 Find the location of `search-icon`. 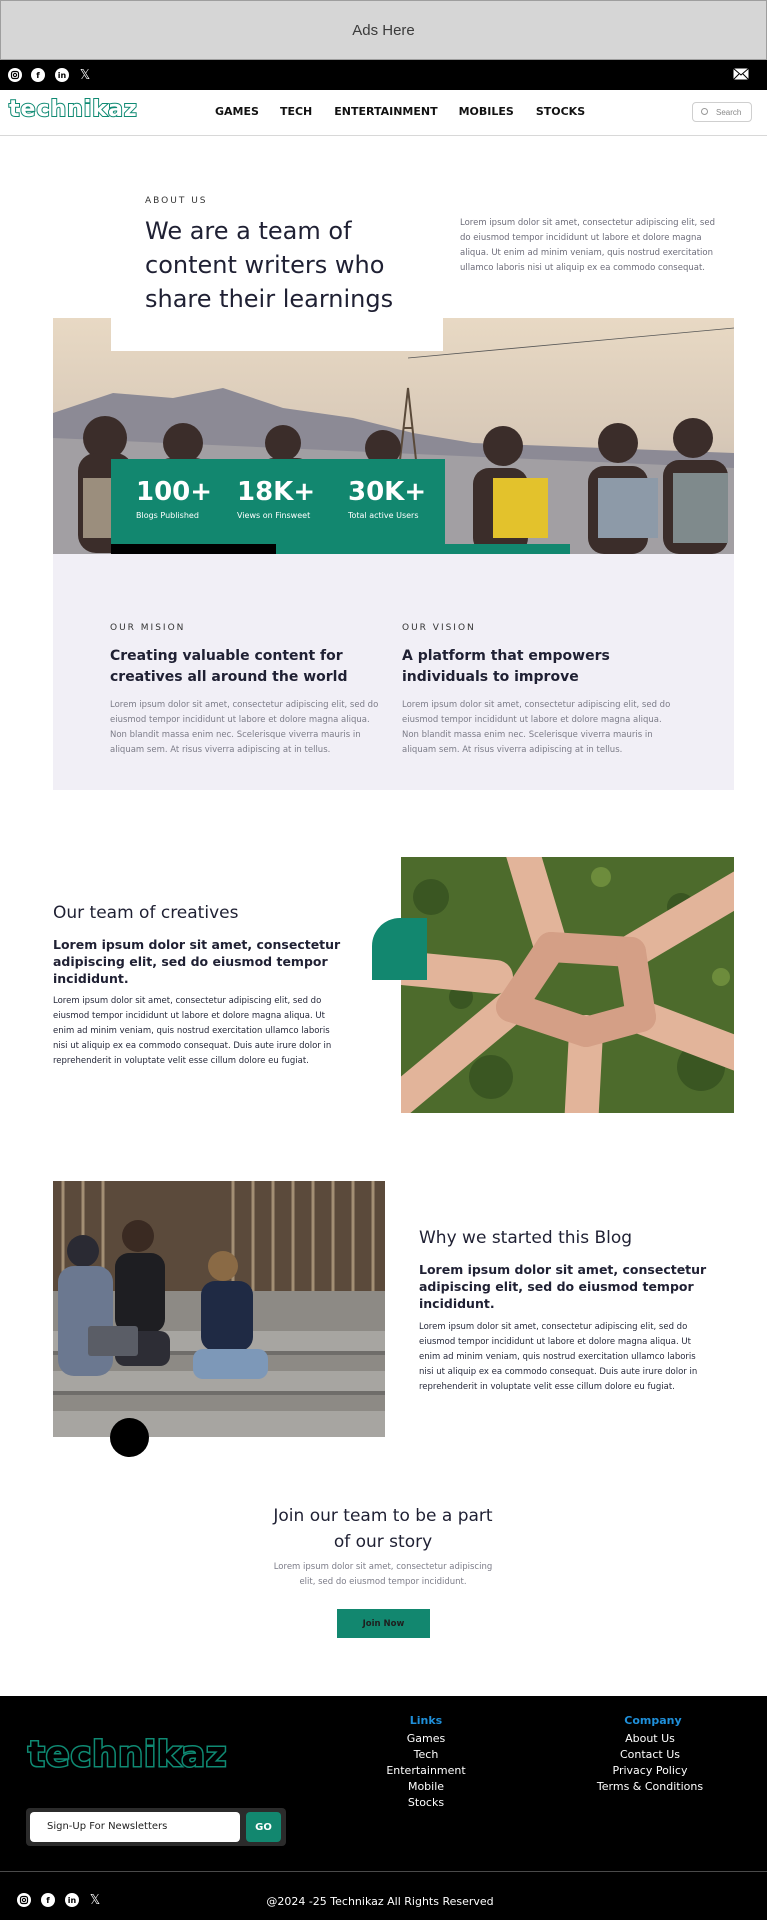

search-icon is located at coordinates (704, 111).